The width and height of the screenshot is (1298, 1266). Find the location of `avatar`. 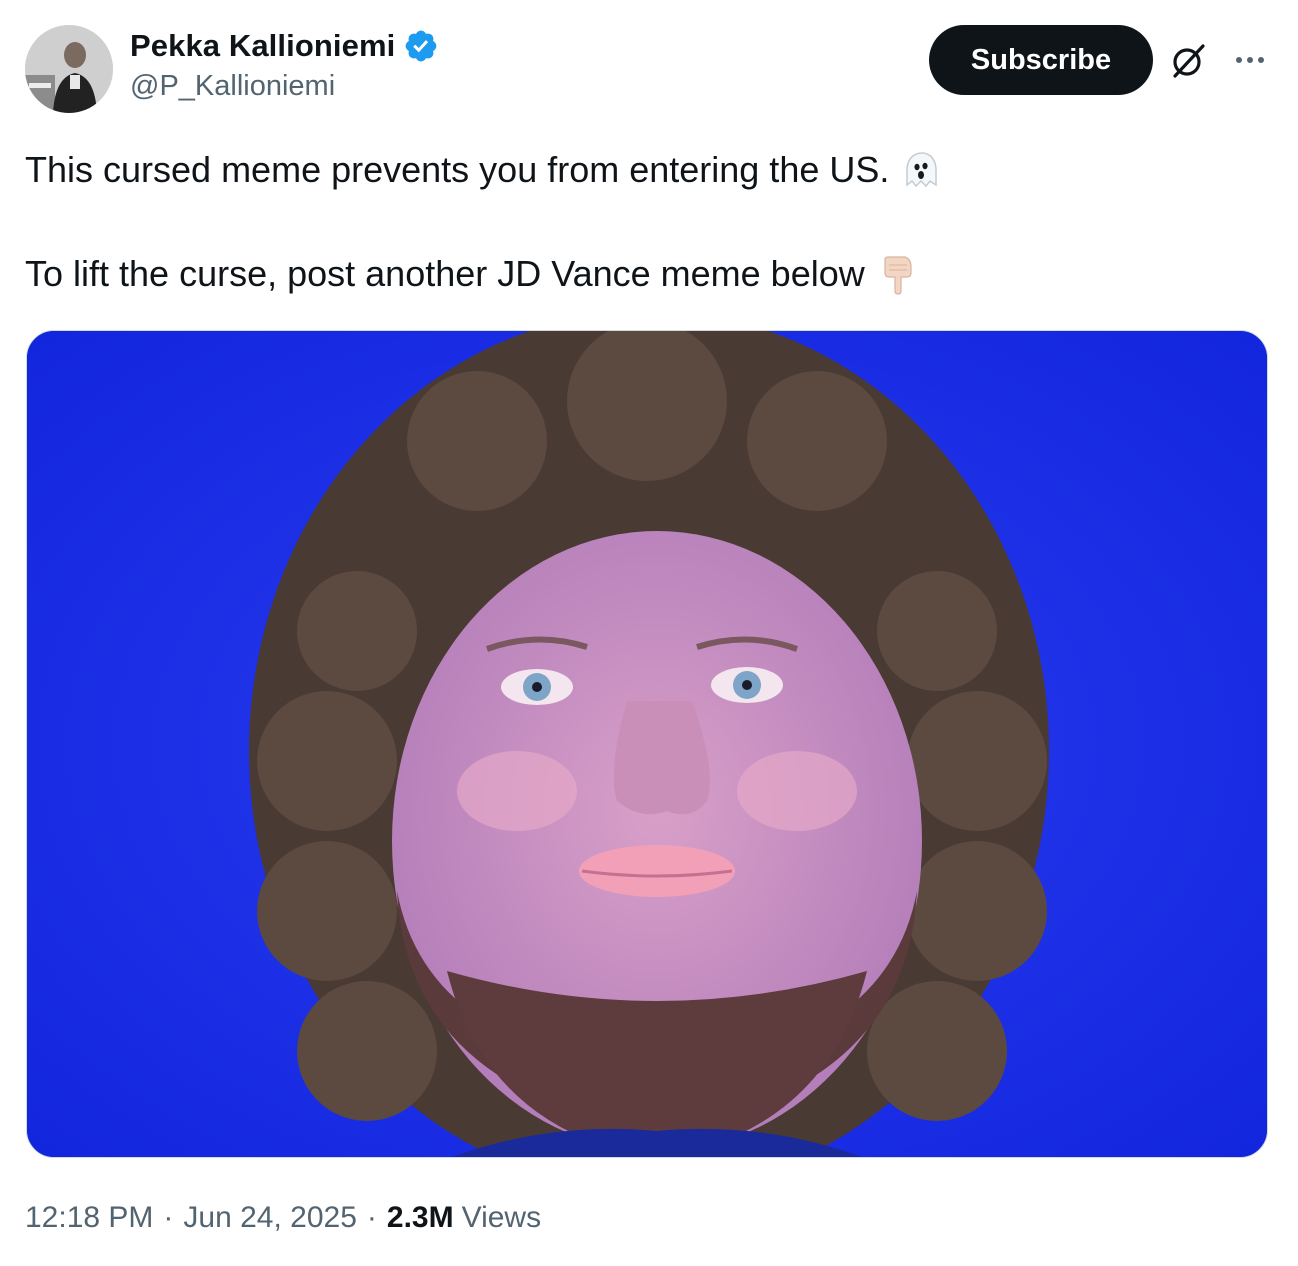

avatar is located at coordinates (69, 69).